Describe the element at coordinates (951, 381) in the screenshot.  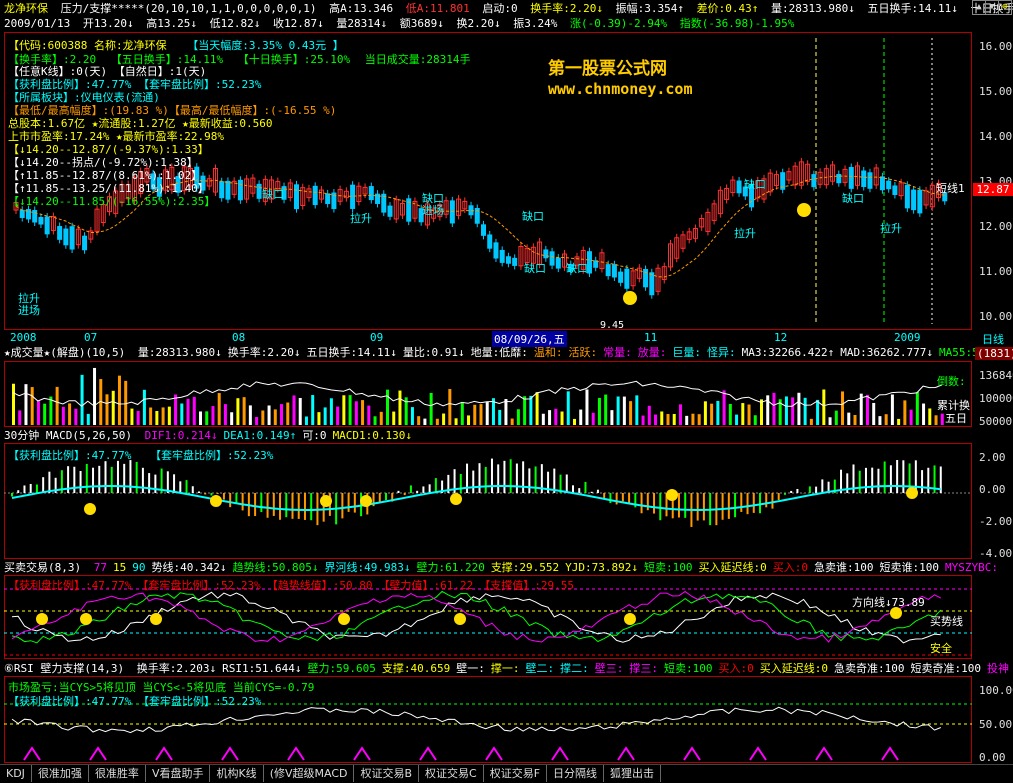
I see `vol-label-countdown: 倒数:` at that location.